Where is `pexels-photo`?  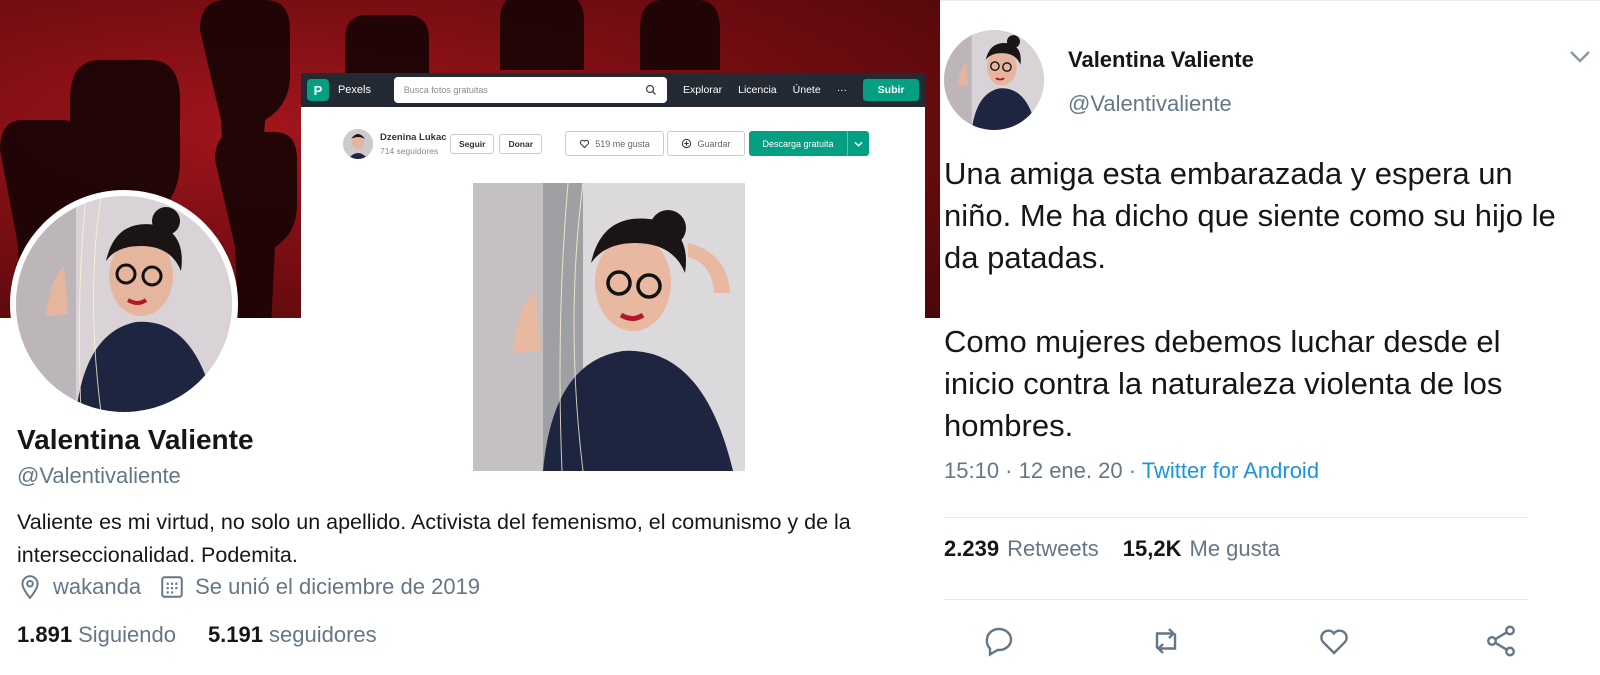
pexels-photo is located at coordinates (609, 327).